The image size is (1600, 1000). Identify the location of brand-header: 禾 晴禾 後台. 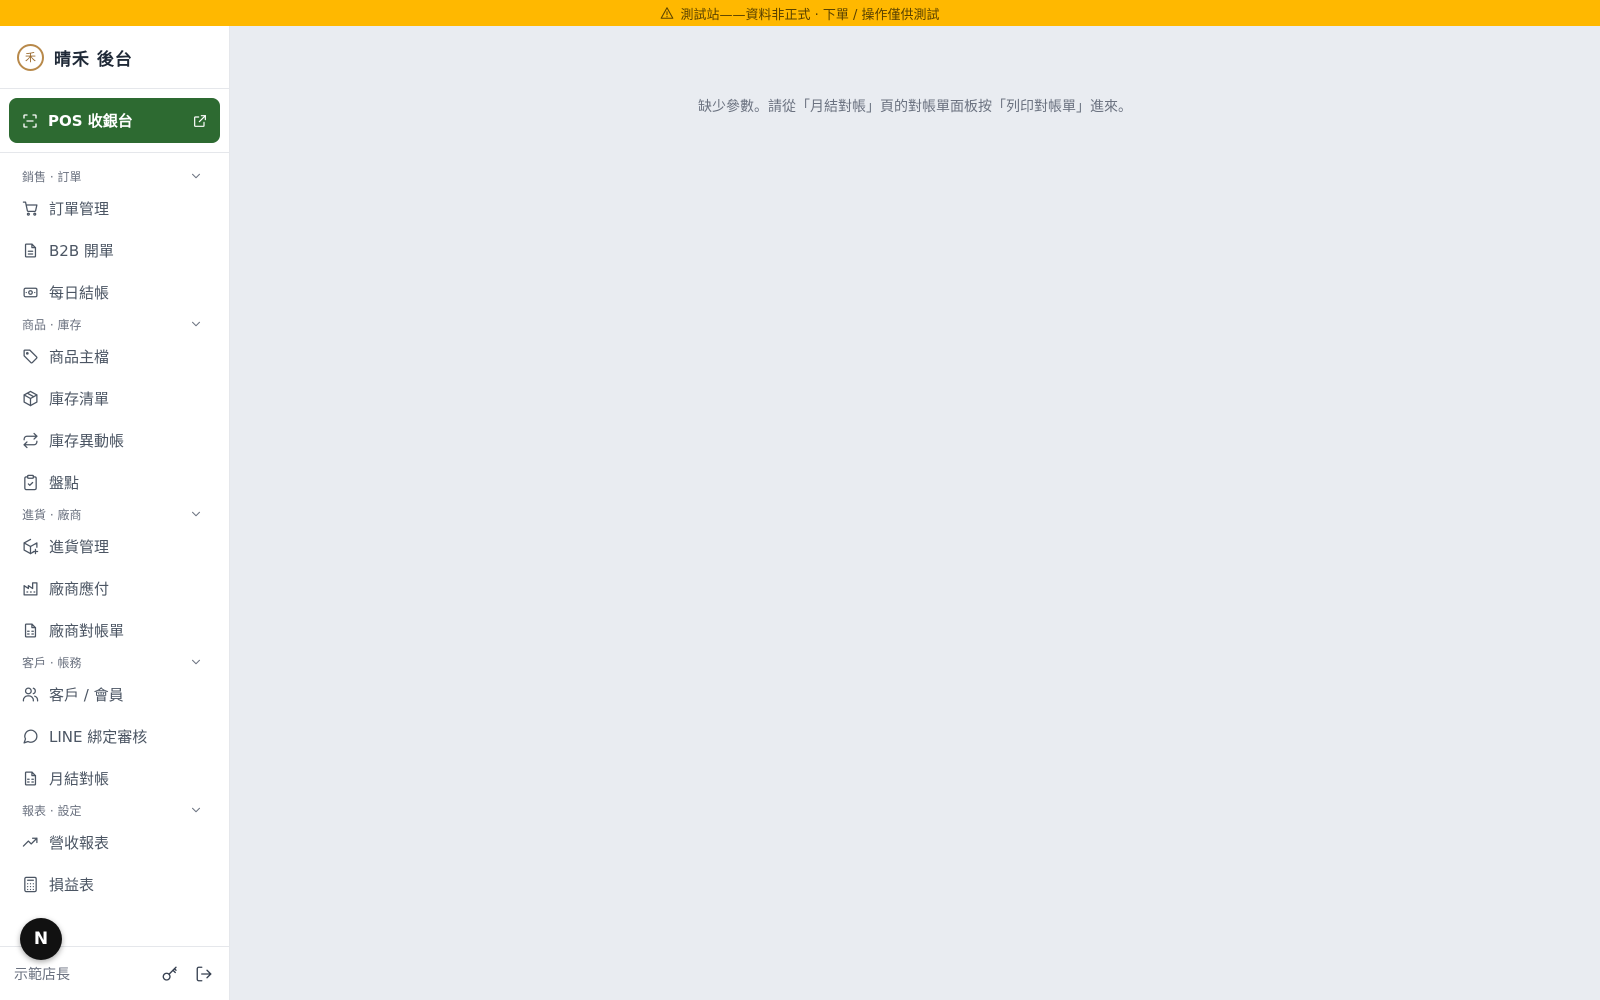
(114, 57).